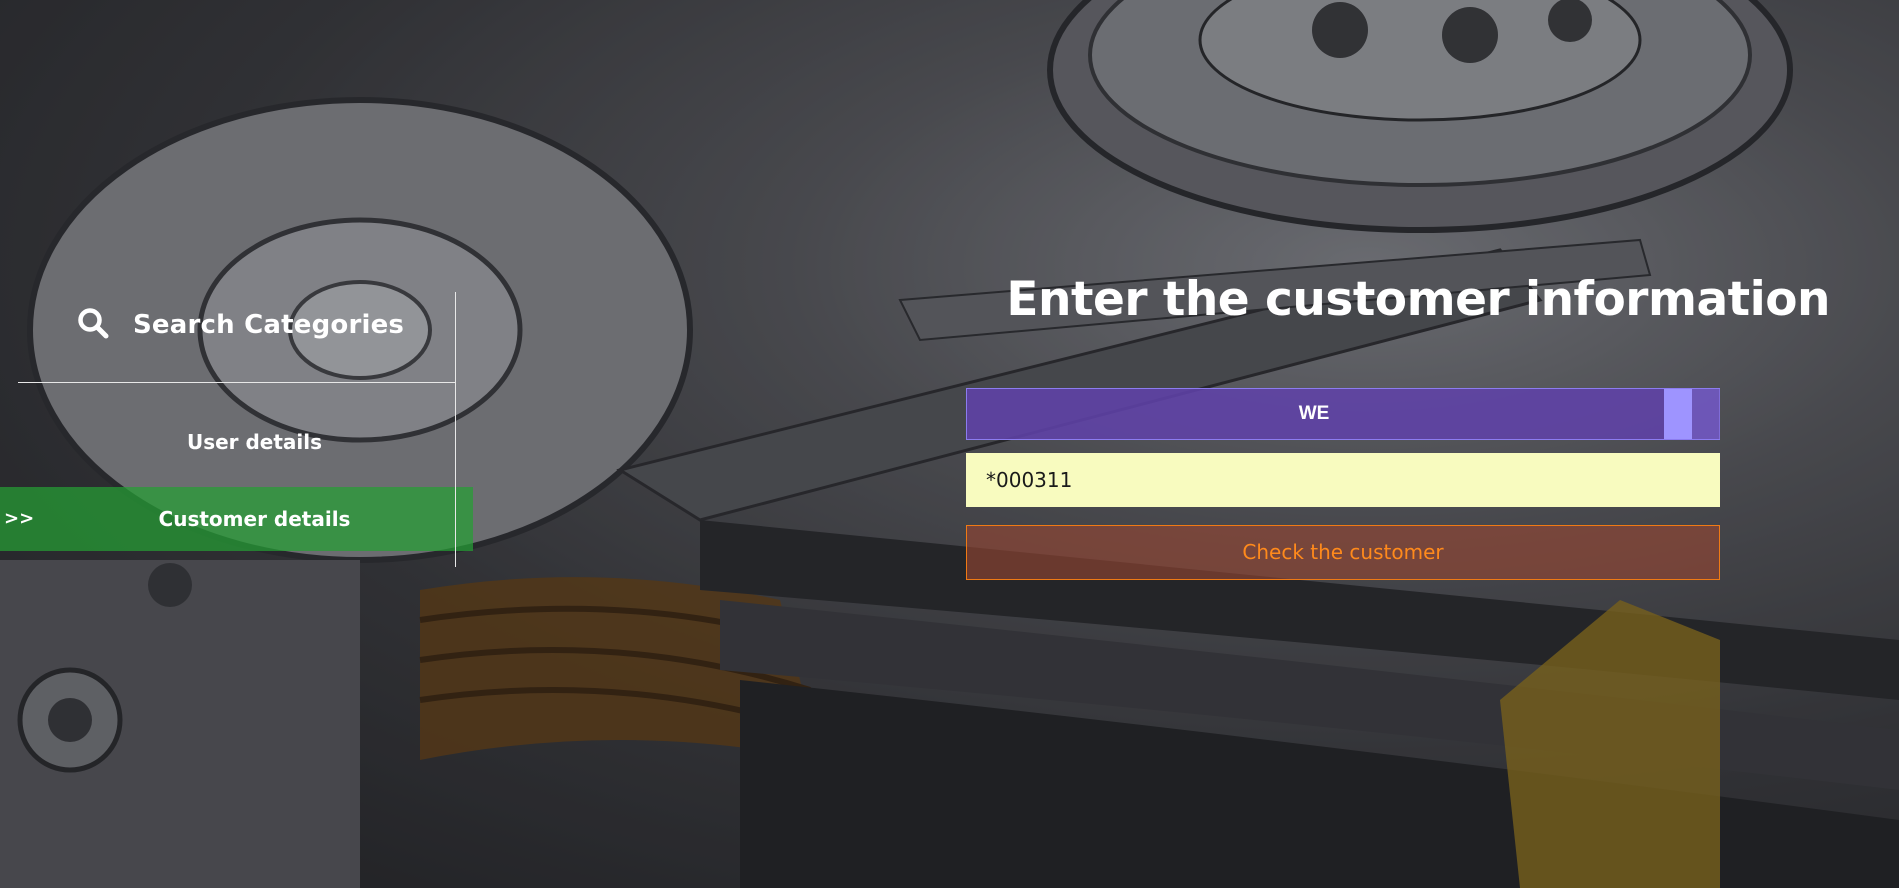  What do you see at coordinates (1678, 414) in the screenshot?
I see `select-scroll-thumb` at bounding box center [1678, 414].